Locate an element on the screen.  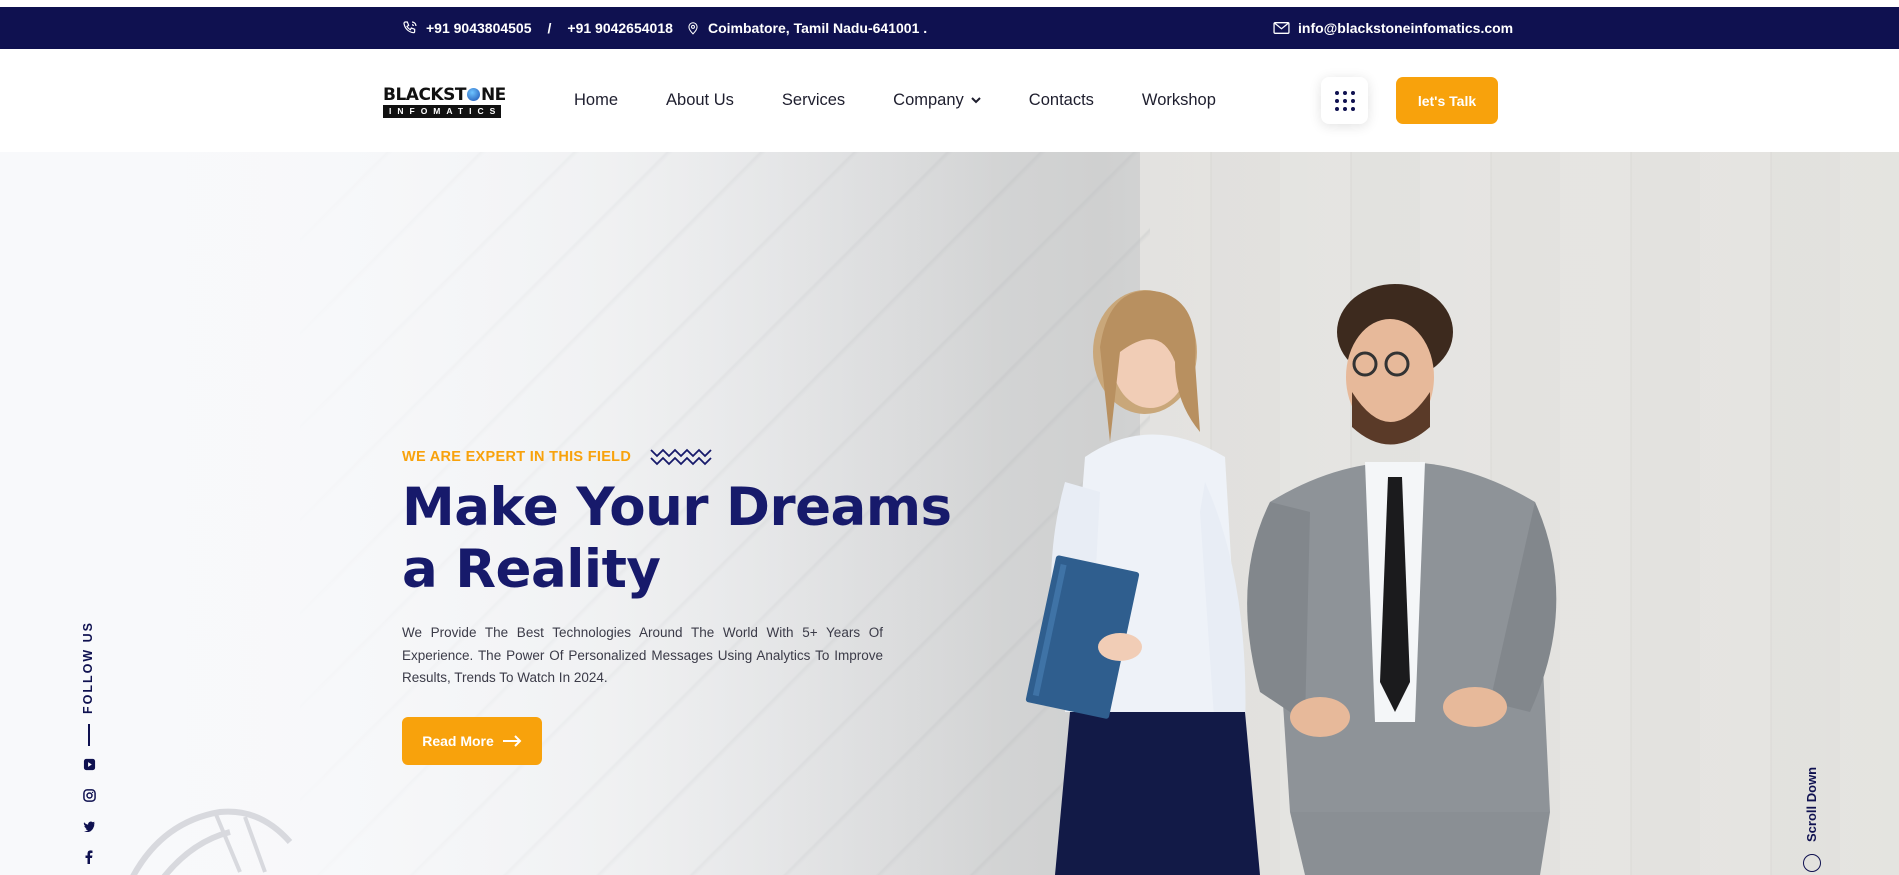
woman-figure is located at coordinates (1142, 582).